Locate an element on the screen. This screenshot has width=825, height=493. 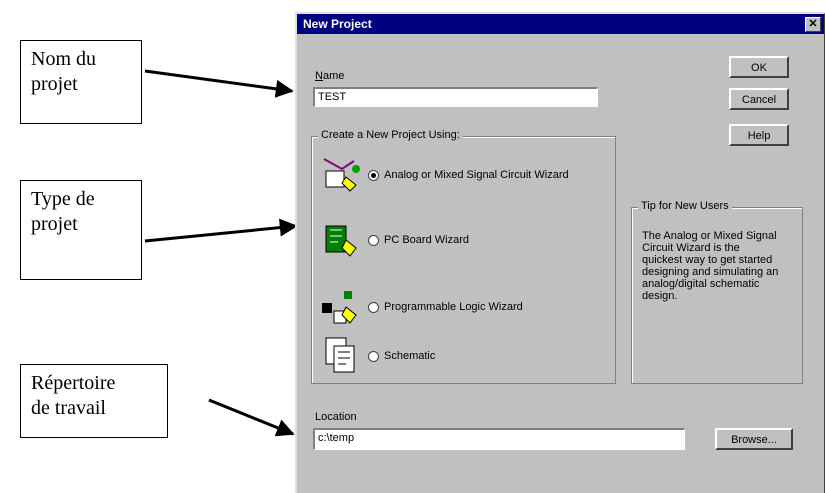
group-title: Create a New Project Using: is located at coordinates (390, 135).